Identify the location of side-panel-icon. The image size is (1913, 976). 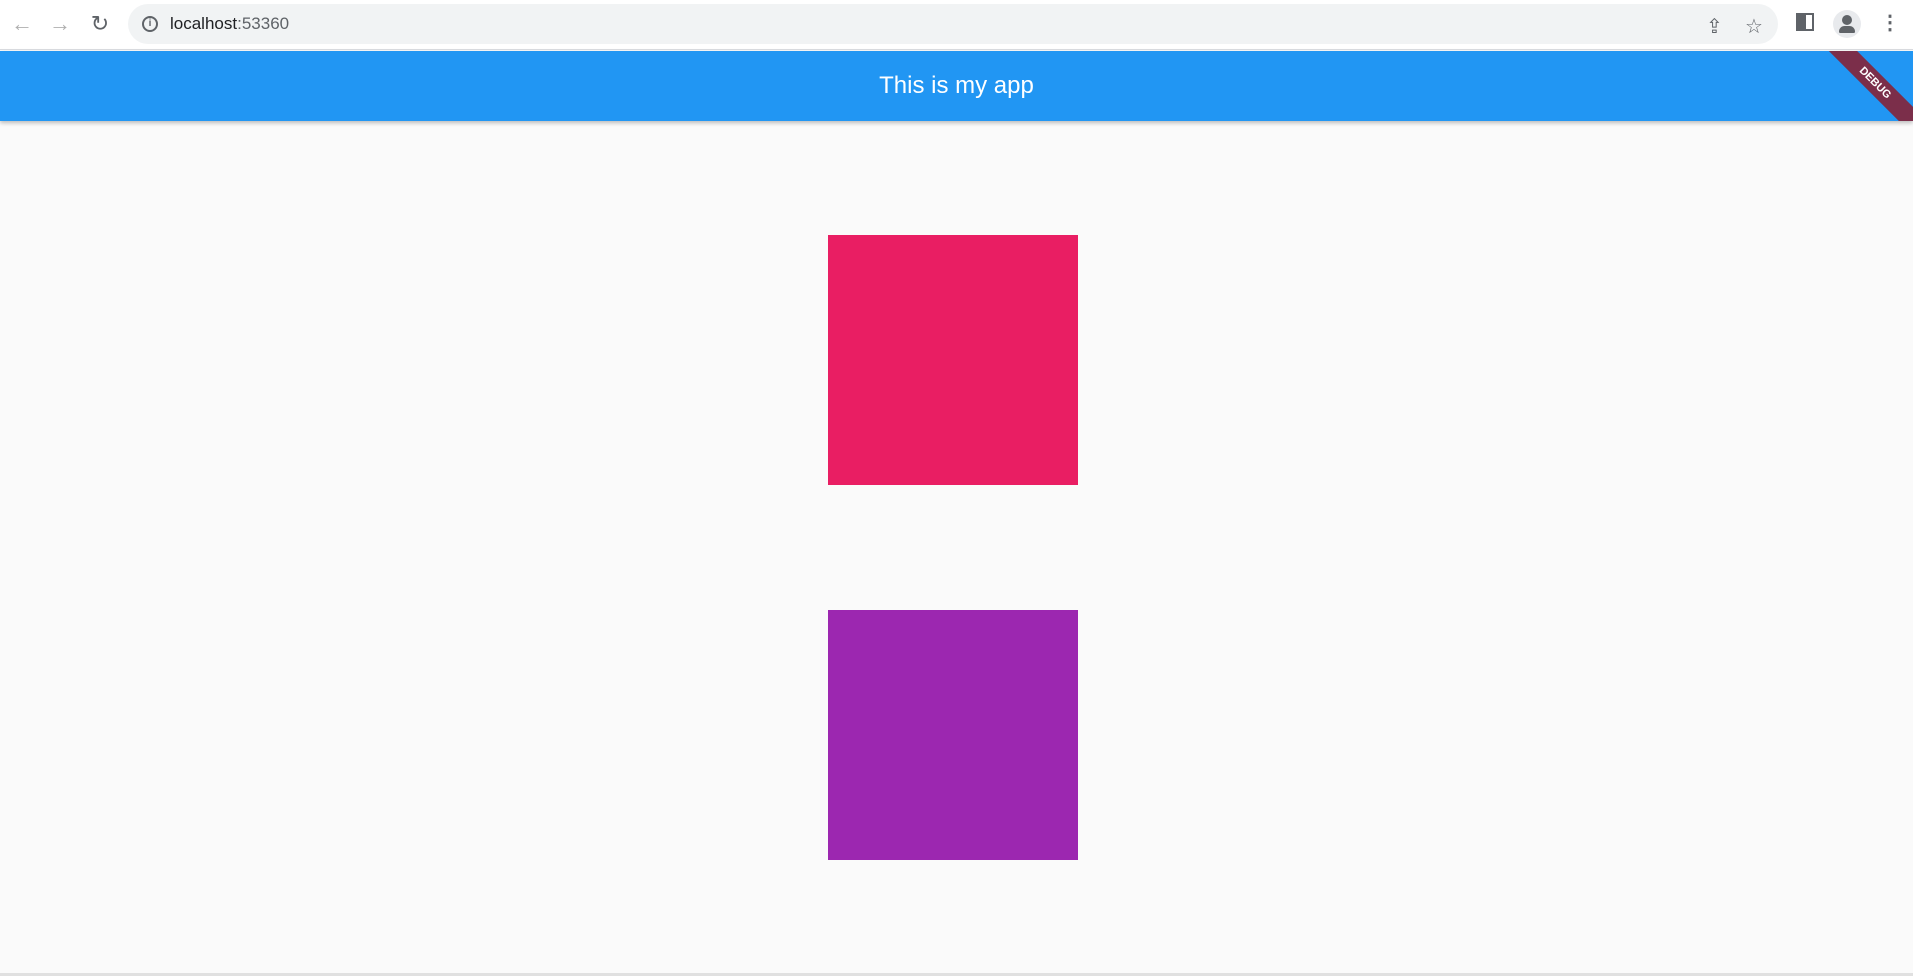
(1805, 22).